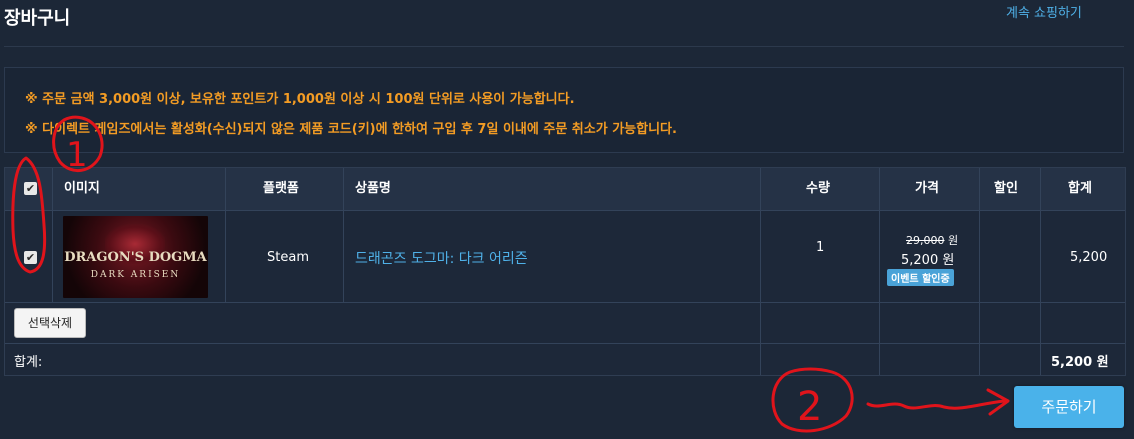 This screenshot has height=439, width=1134. What do you see at coordinates (1069, 407) in the screenshot?
I see `order-button: 주문하기` at bounding box center [1069, 407].